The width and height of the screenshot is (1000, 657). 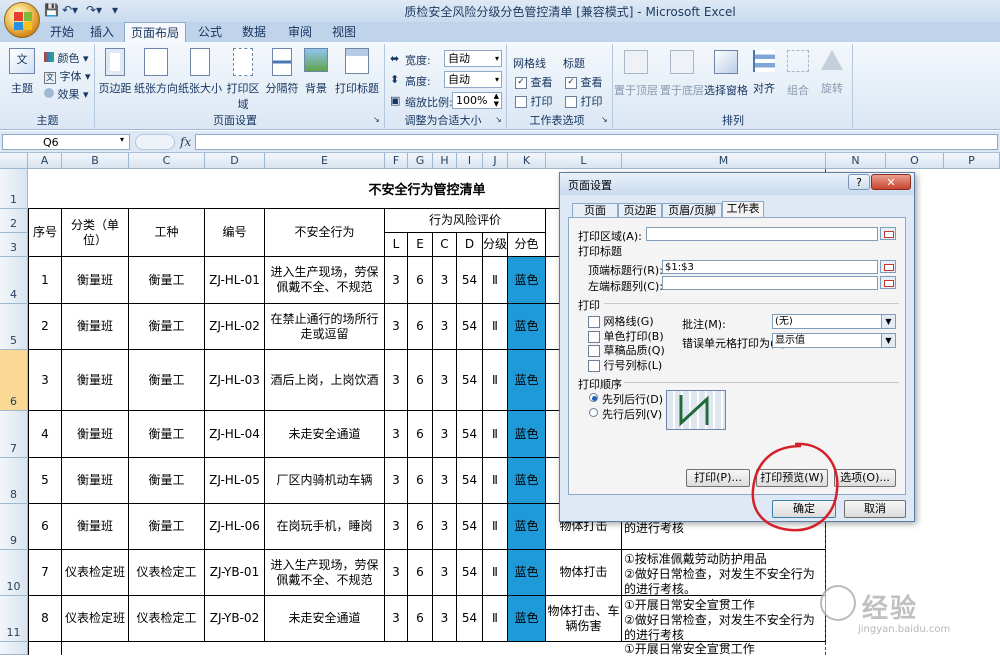 What do you see at coordinates (45, 280) in the screenshot?
I see `table-cell-no: 1` at bounding box center [45, 280].